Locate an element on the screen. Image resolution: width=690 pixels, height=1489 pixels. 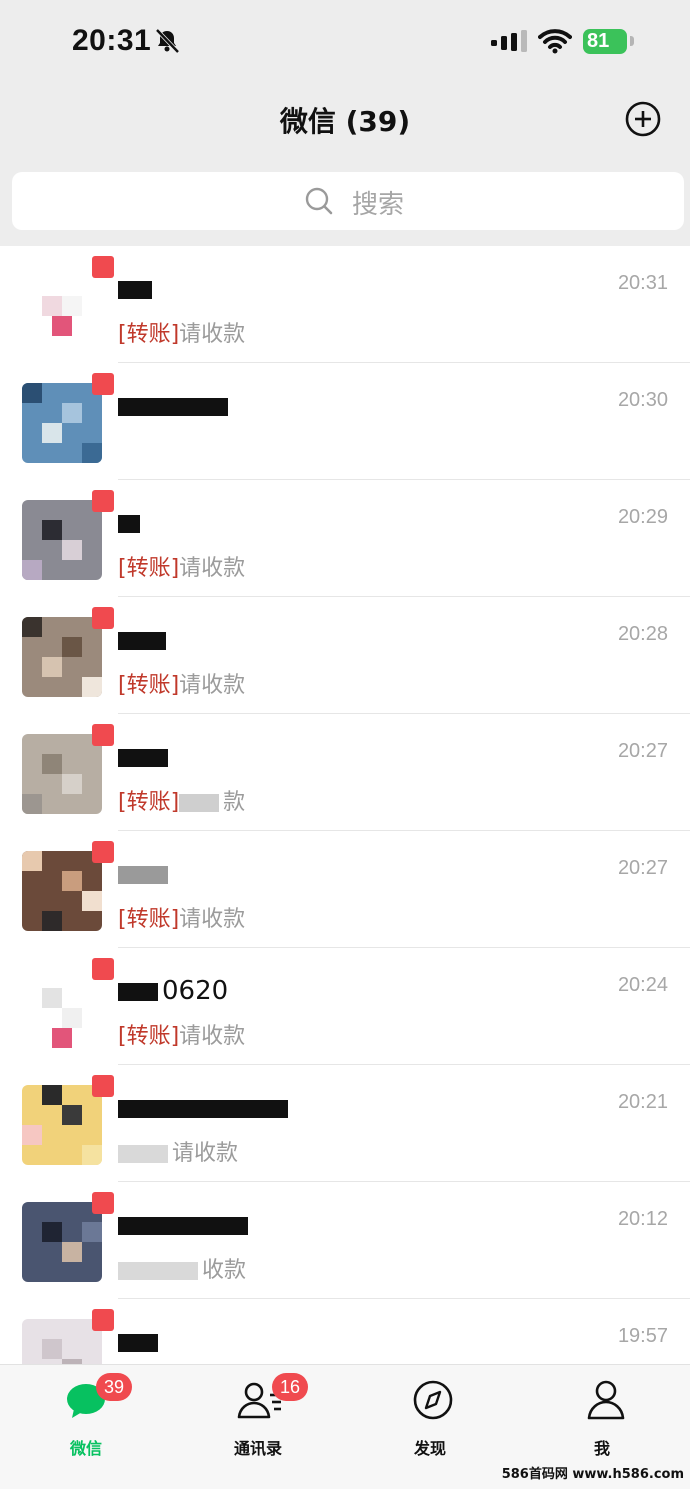
status-time: 20:31 is located at coordinates (112, 40).